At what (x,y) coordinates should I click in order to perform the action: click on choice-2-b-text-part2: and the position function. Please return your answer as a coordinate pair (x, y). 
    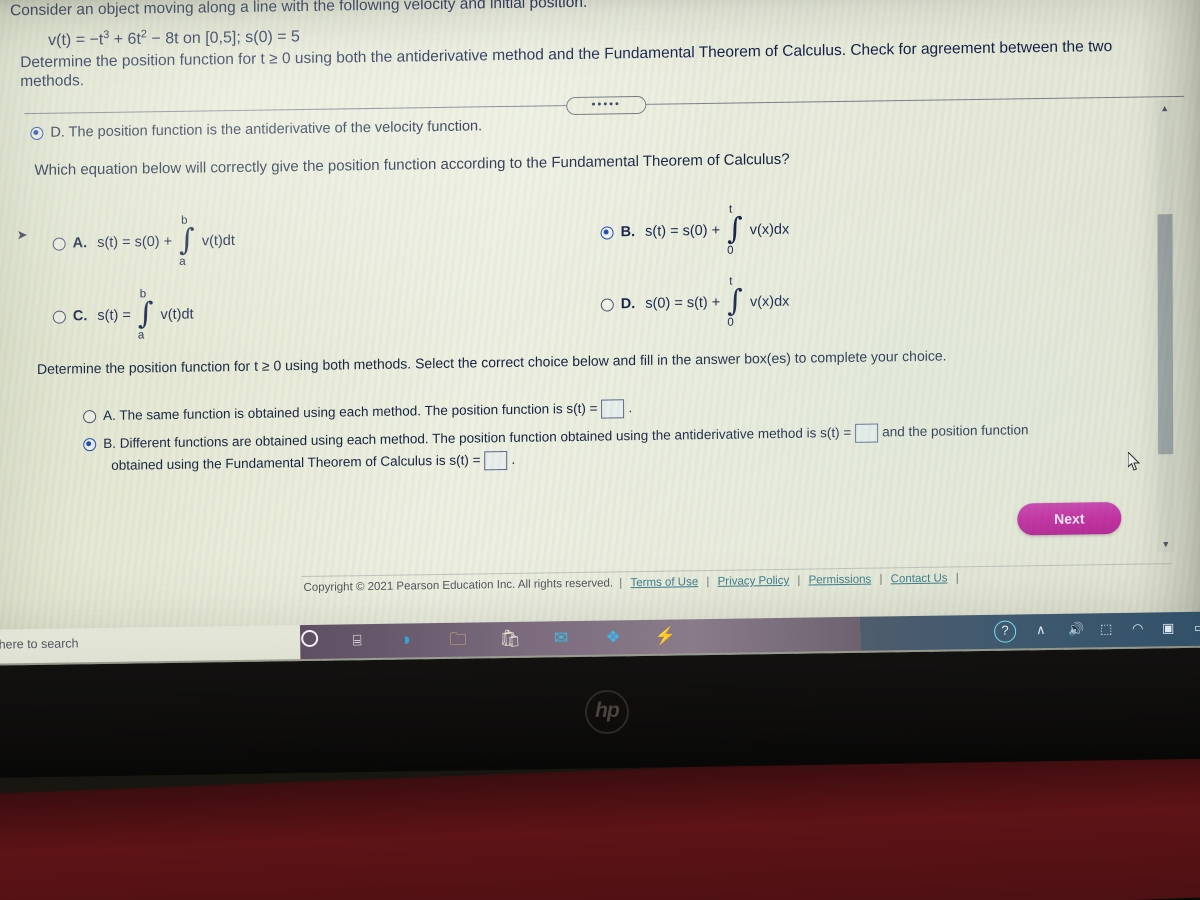
    Looking at the image, I should click on (955, 431).